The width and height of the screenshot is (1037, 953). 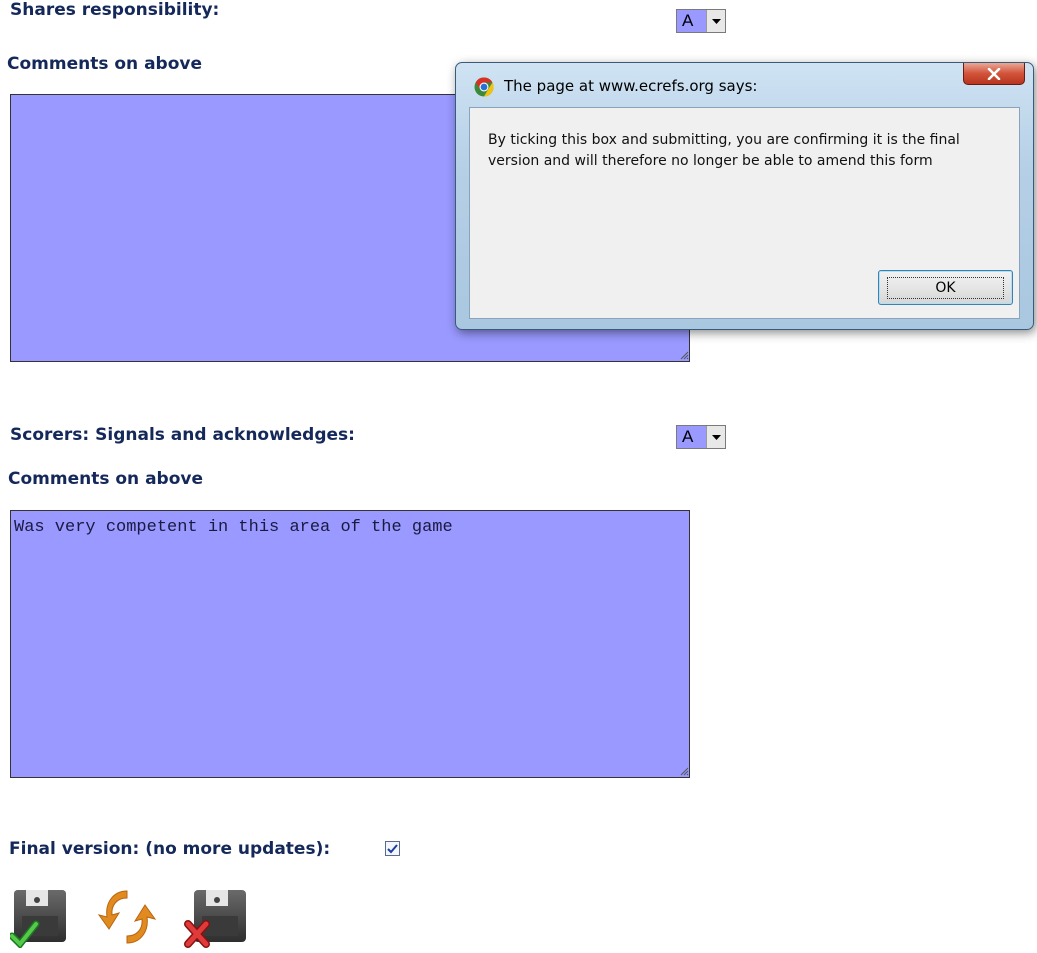 I want to click on comments-label-1: Comments on above, so click(x=105, y=64).